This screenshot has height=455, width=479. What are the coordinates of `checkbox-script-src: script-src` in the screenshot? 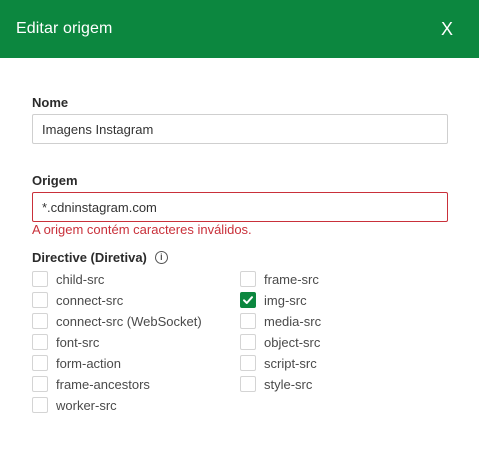 It's located at (278, 363).